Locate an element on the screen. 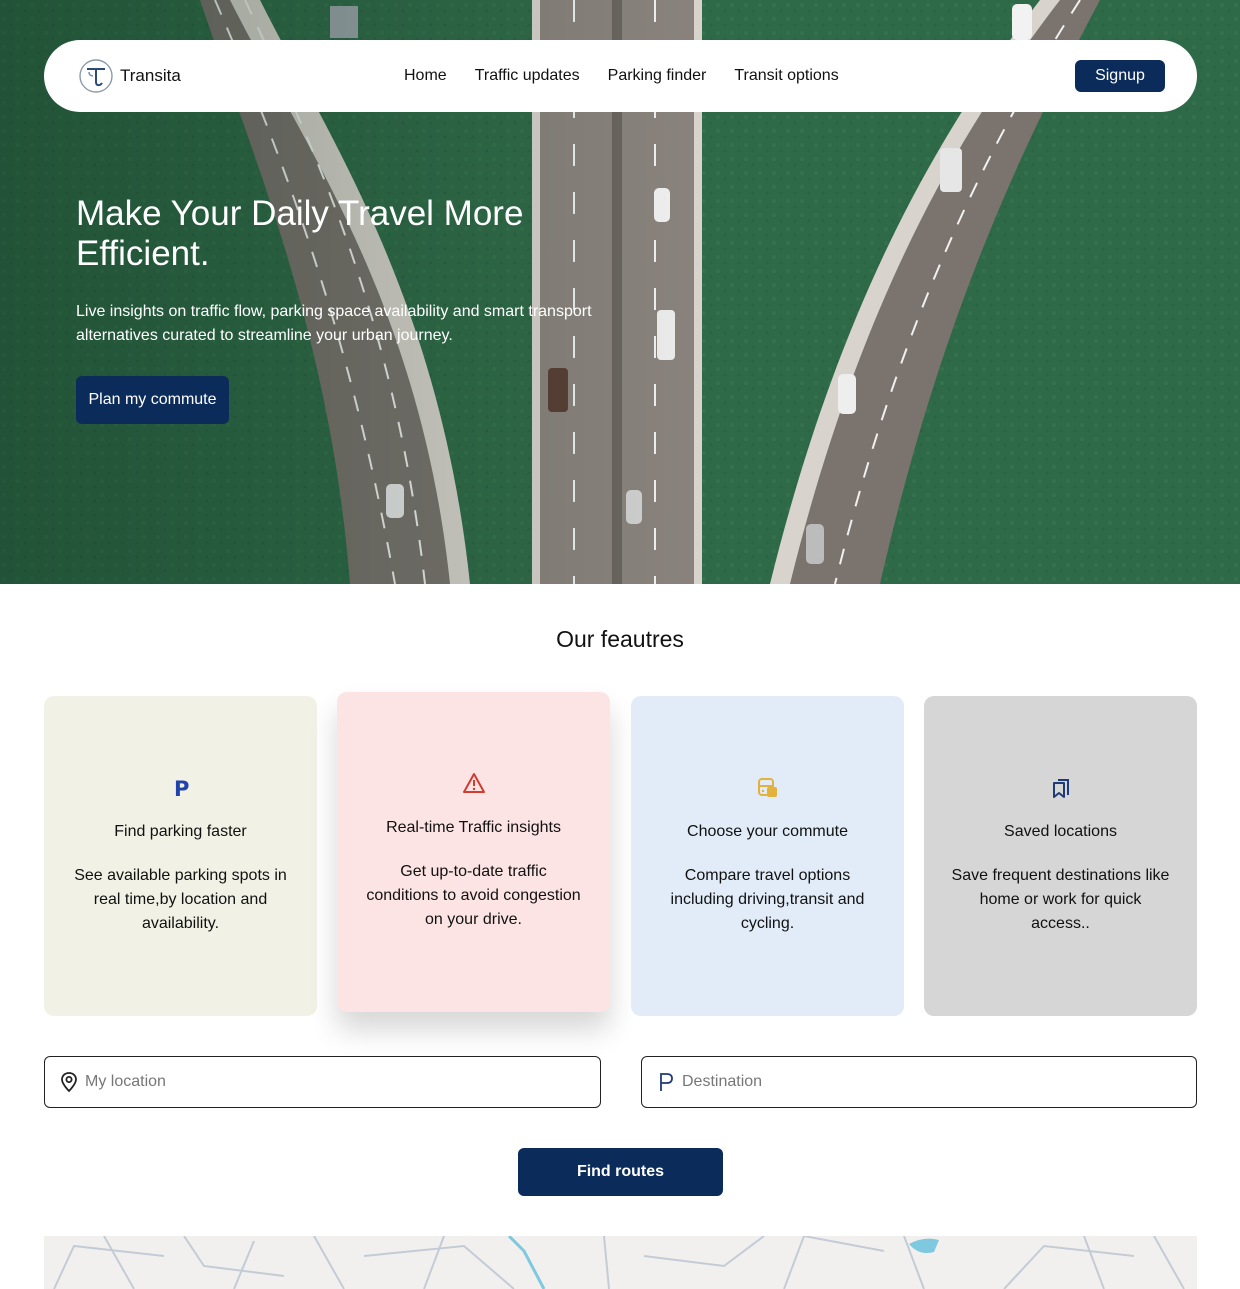 Image resolution: width=1240 pixels, height=1289 pixels. parking-destination-icon is located at coordinates (666, 1082).